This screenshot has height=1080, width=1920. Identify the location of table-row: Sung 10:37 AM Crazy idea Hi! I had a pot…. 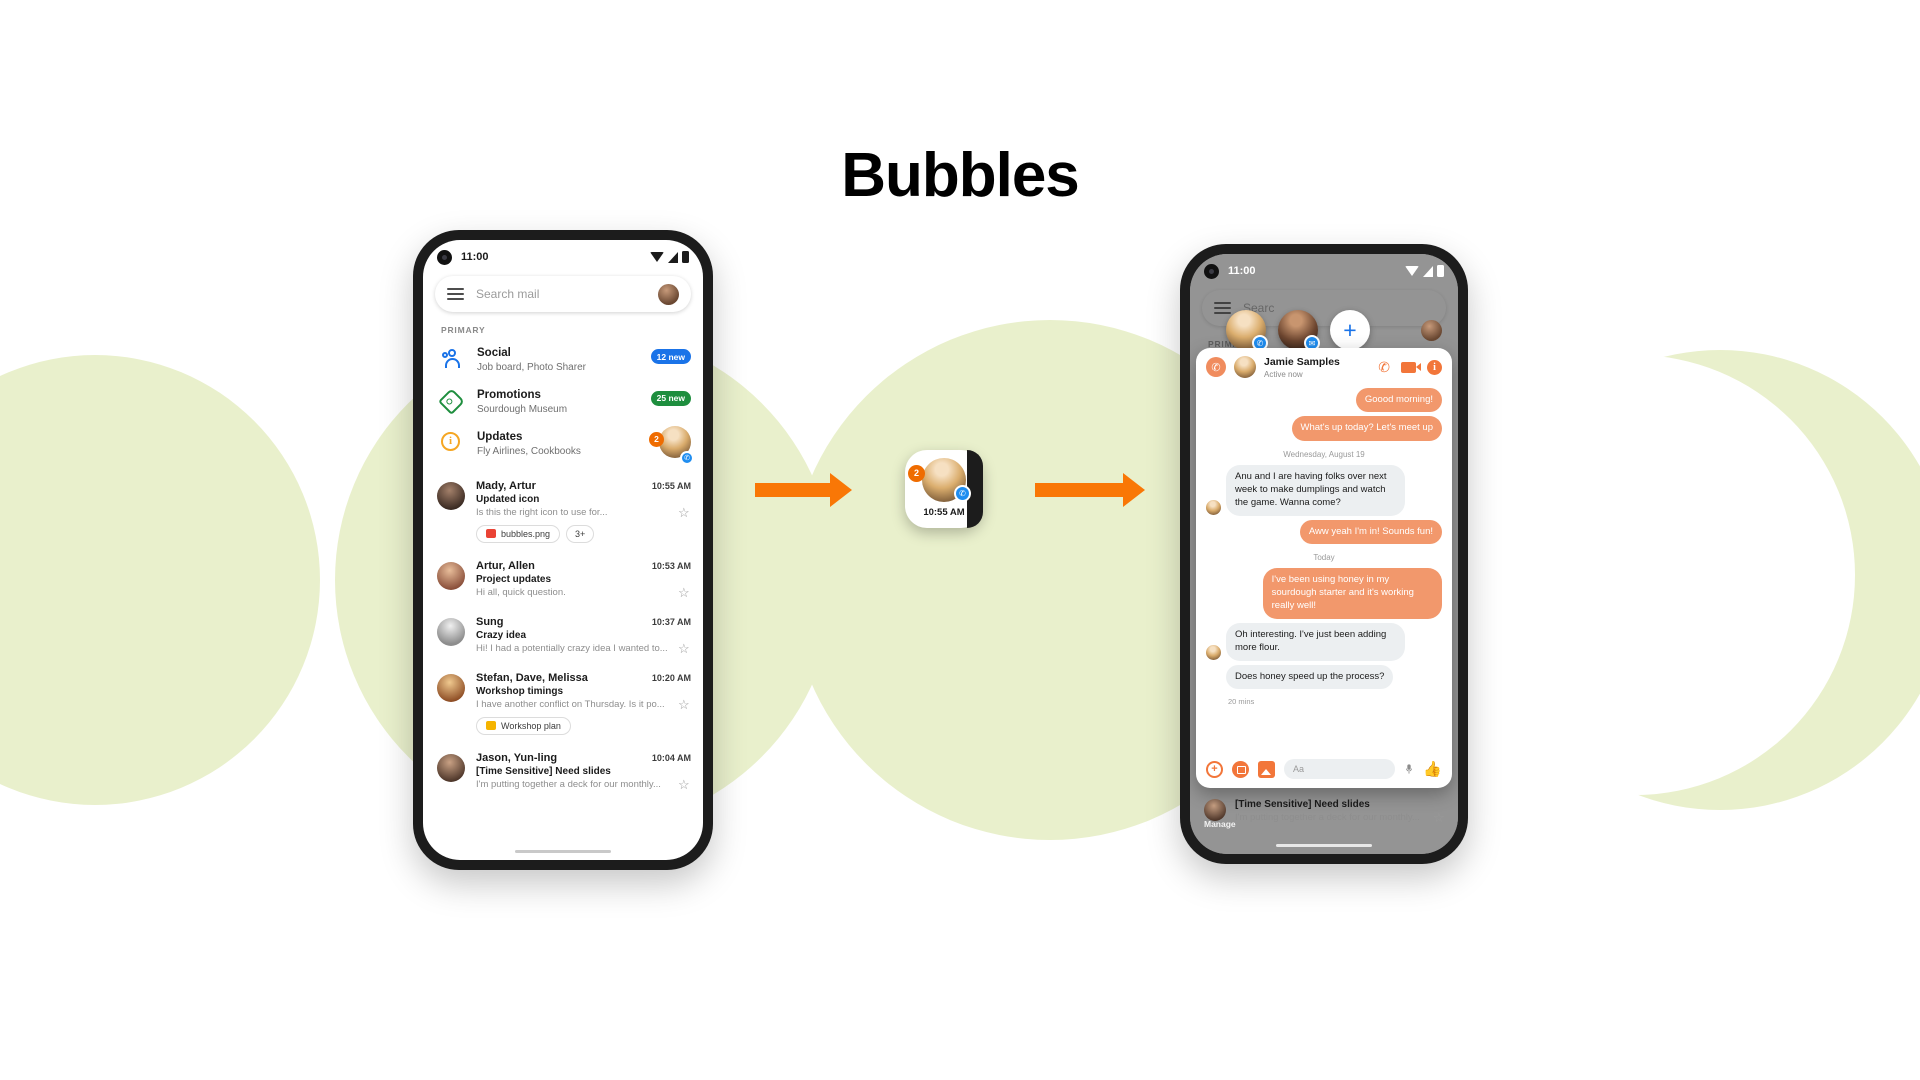
(563, 635).